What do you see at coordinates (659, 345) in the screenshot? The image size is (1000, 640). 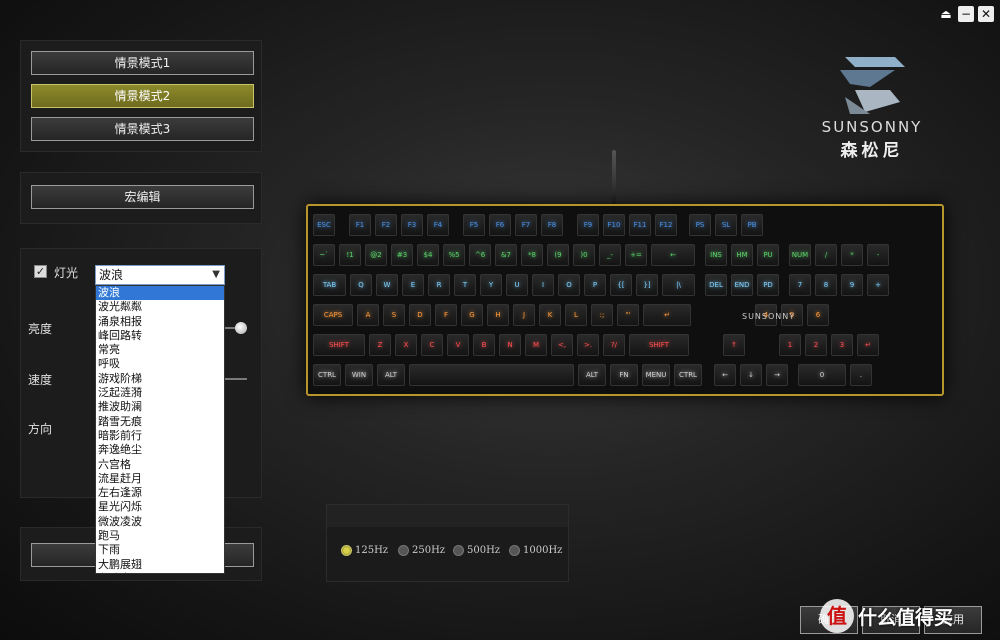 I see `keyboard-key: SHIFT` at bounding box center [659, 345].